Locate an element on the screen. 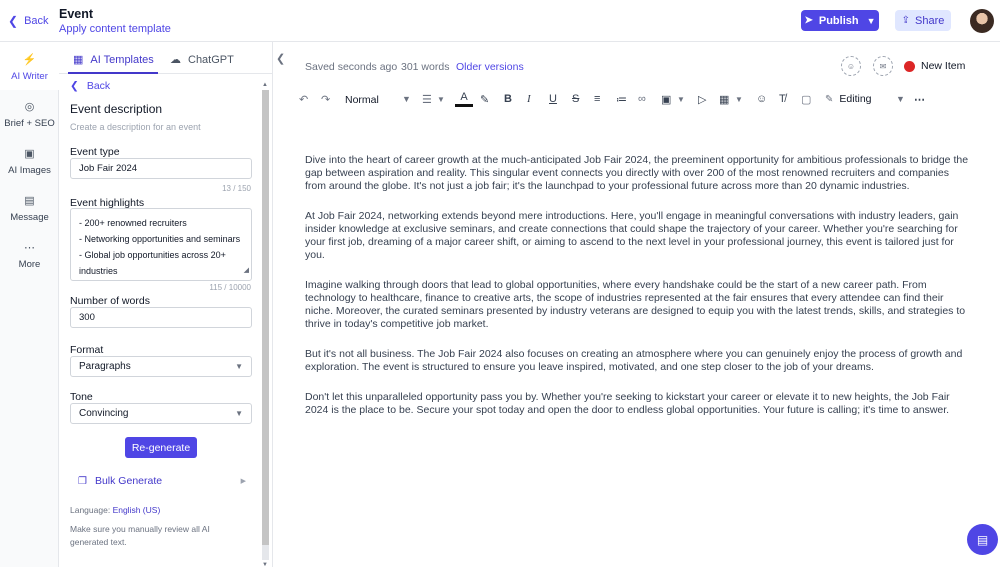  bolt-icon: ⚡ is located at coordinates (29, 60).